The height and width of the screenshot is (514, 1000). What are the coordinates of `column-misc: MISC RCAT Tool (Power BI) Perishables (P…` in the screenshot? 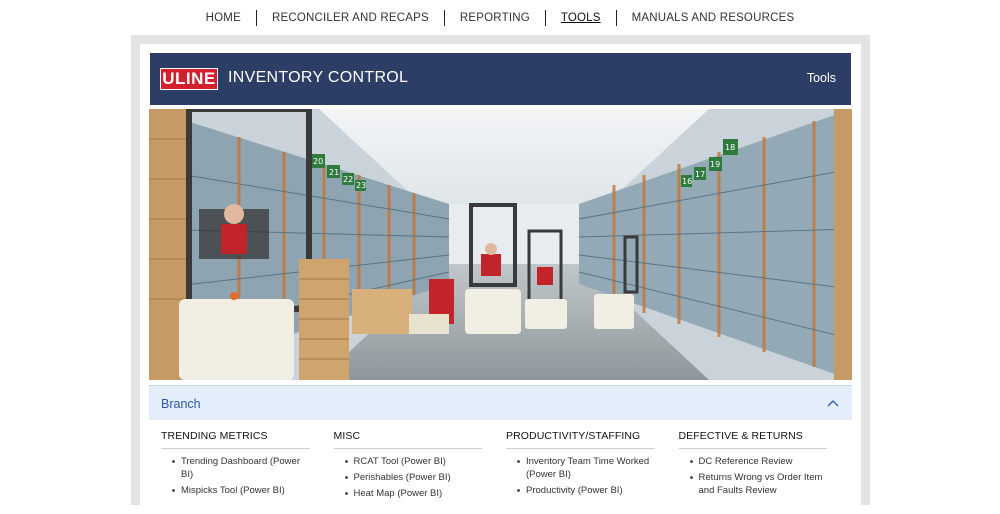 It's located at (420, 466).